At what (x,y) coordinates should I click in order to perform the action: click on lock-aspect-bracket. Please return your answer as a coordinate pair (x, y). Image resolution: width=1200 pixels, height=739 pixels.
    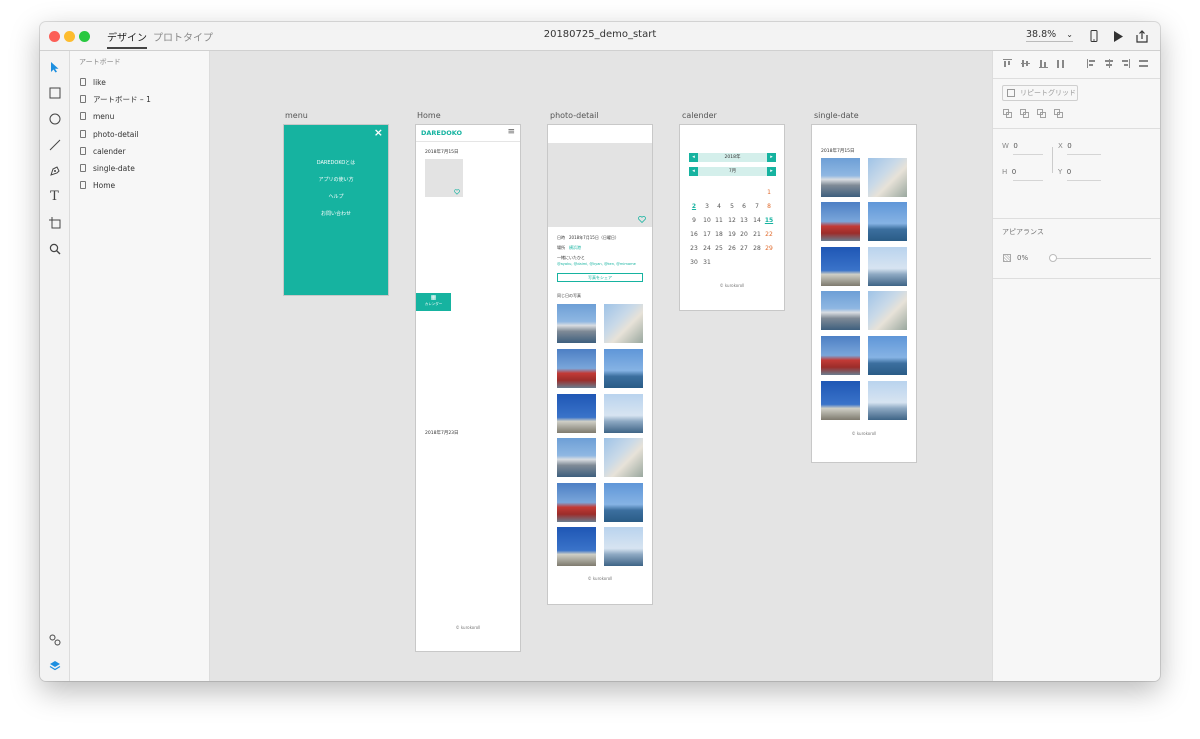
    Looking at the image, I should click on (1050, 160).